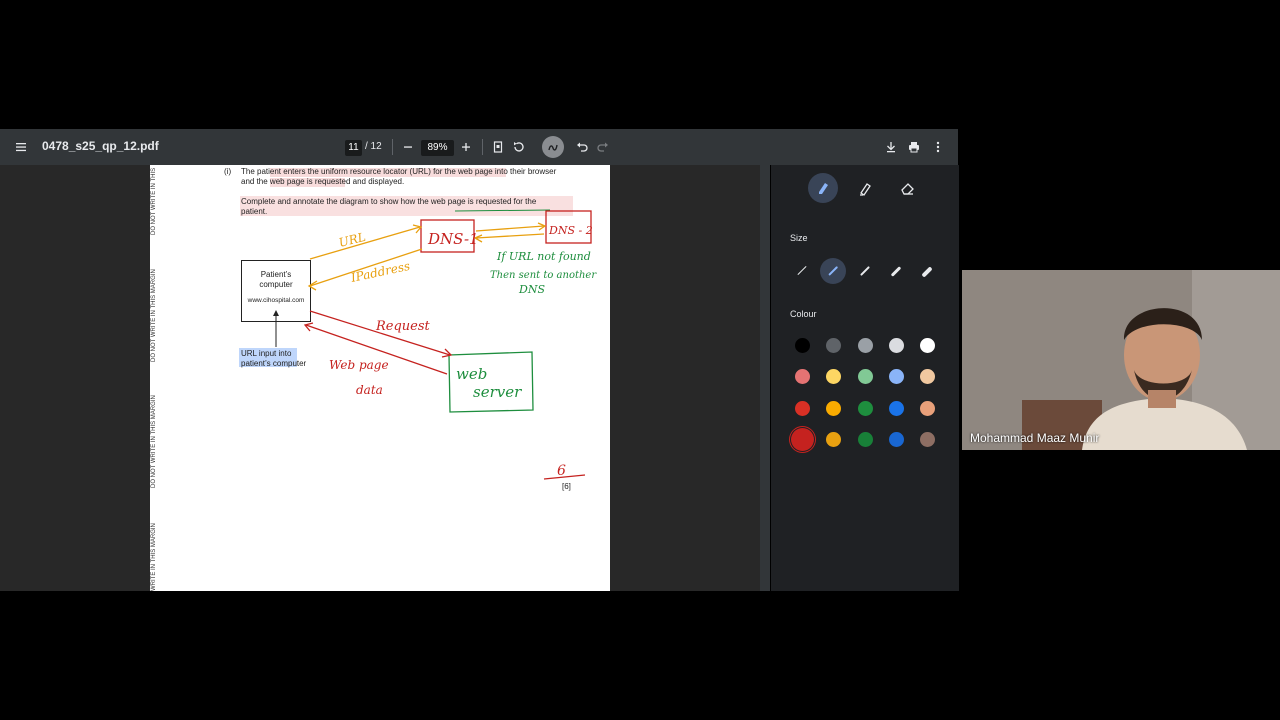  What do you see at coordinates (466, 147) in the screenshot?
I see `plus-icon` at bounding box center [466, 147].